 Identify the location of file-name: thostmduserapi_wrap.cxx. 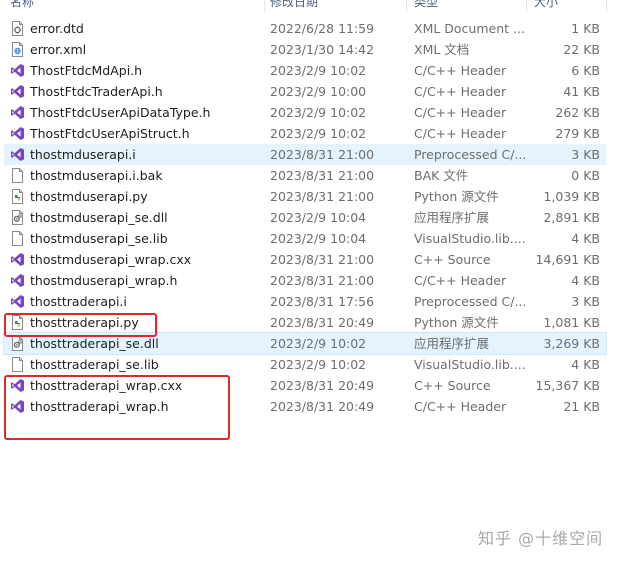
(111, 259).